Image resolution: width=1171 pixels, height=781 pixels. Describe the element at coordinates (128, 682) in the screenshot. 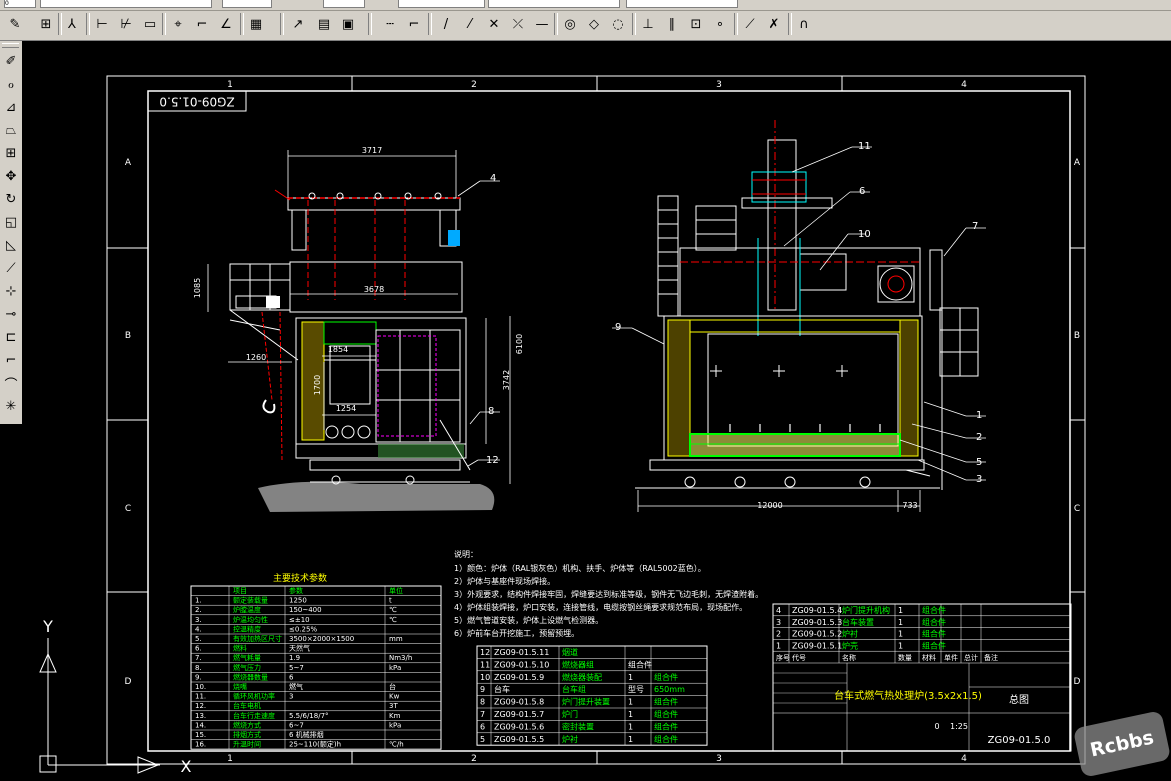

I see `row-label: D` at that location.